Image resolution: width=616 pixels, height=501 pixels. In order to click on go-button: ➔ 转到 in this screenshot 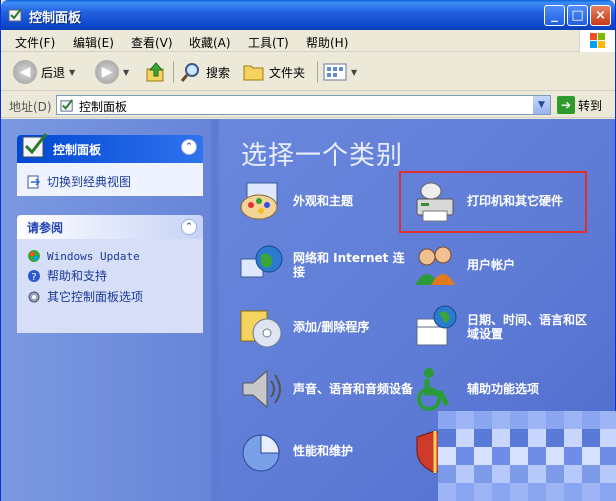, I will do `click(579, 105)`.